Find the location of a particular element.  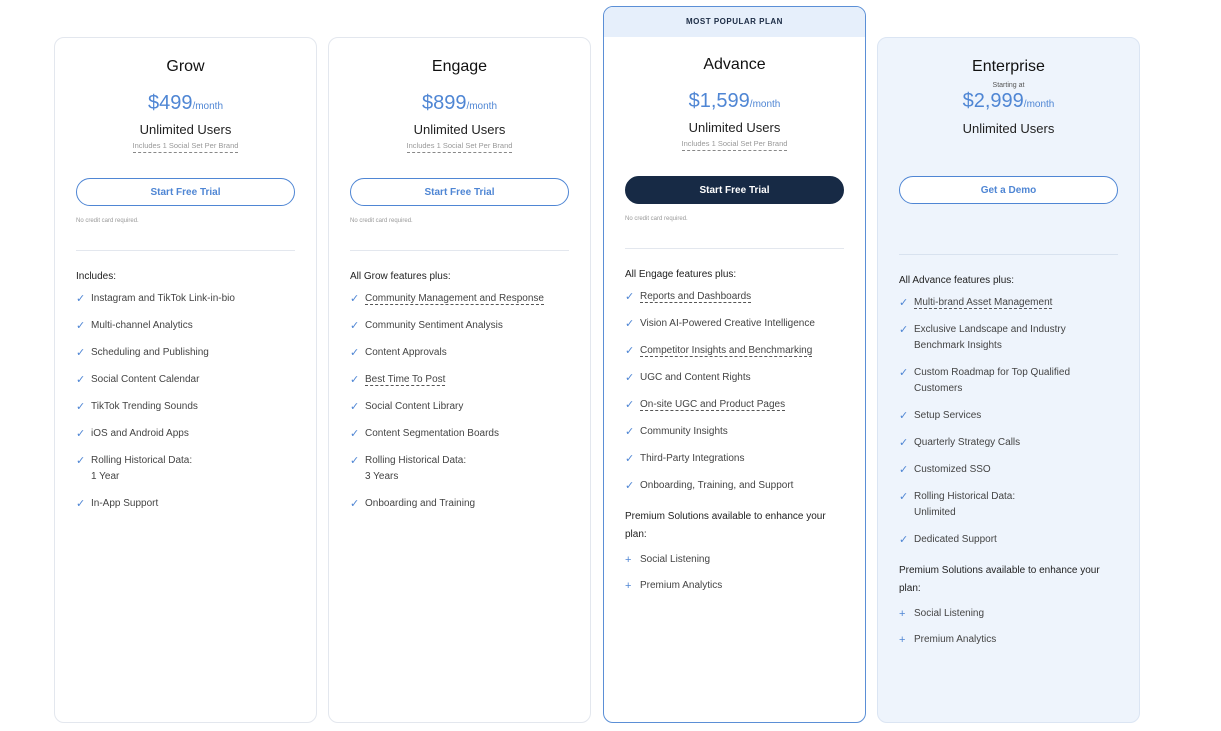

feature-text: Exclusive Landscape and Industry is located at coordinates (990, 329).